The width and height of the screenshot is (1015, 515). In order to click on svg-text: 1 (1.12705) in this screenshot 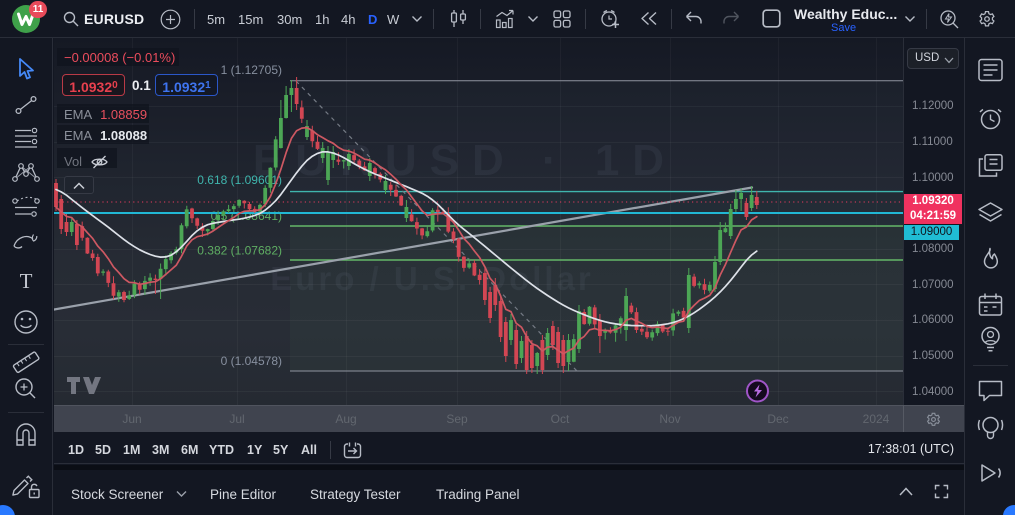, I will do `click(251, 70)`.